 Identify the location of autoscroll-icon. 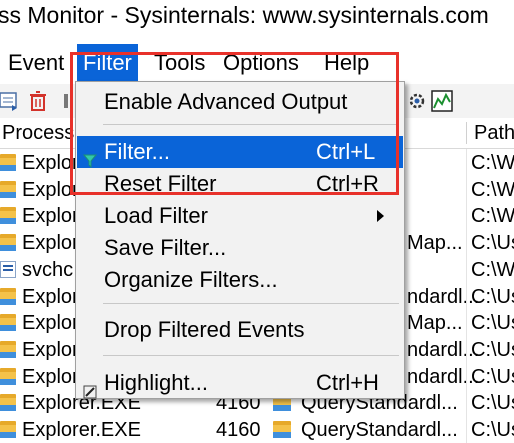
(10, 101).